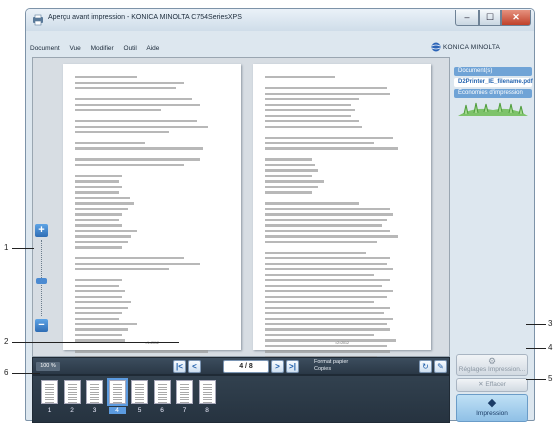 The image size is (560, 432). What do you see at coordinates (179, 366) in the screenshot?
I see `first-page-button: |<` at bounding box center [179, 366].